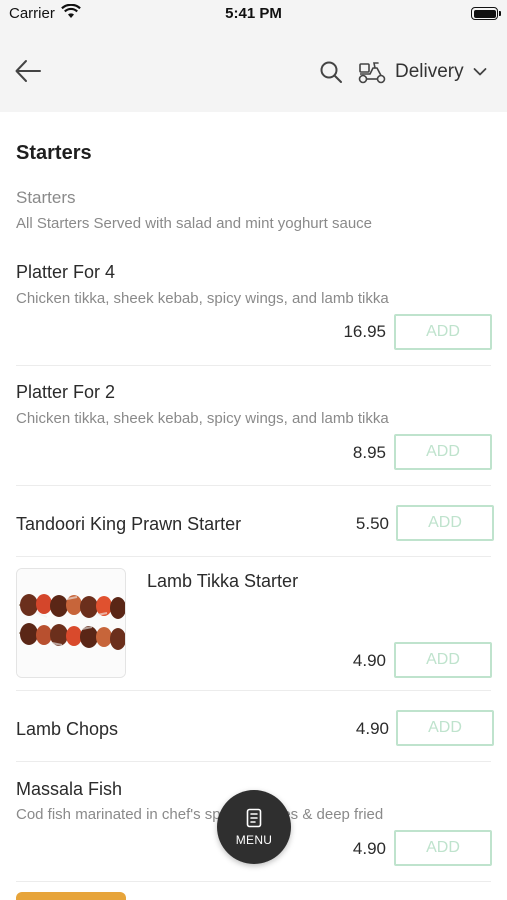 The image size is (507, 900). I want to click on menu-item-name: Massala Fish, so click(69, 789).